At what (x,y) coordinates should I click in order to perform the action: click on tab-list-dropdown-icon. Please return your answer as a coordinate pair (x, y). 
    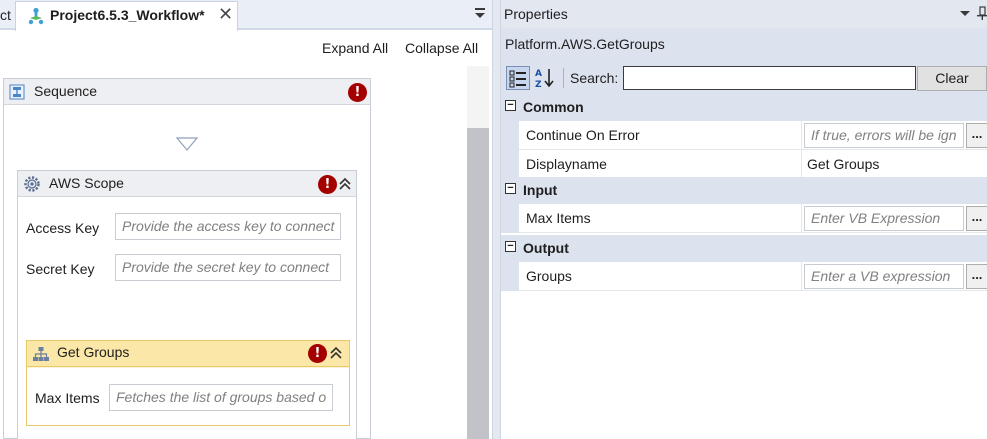
    Looking at the image, I should click on (480, 13).